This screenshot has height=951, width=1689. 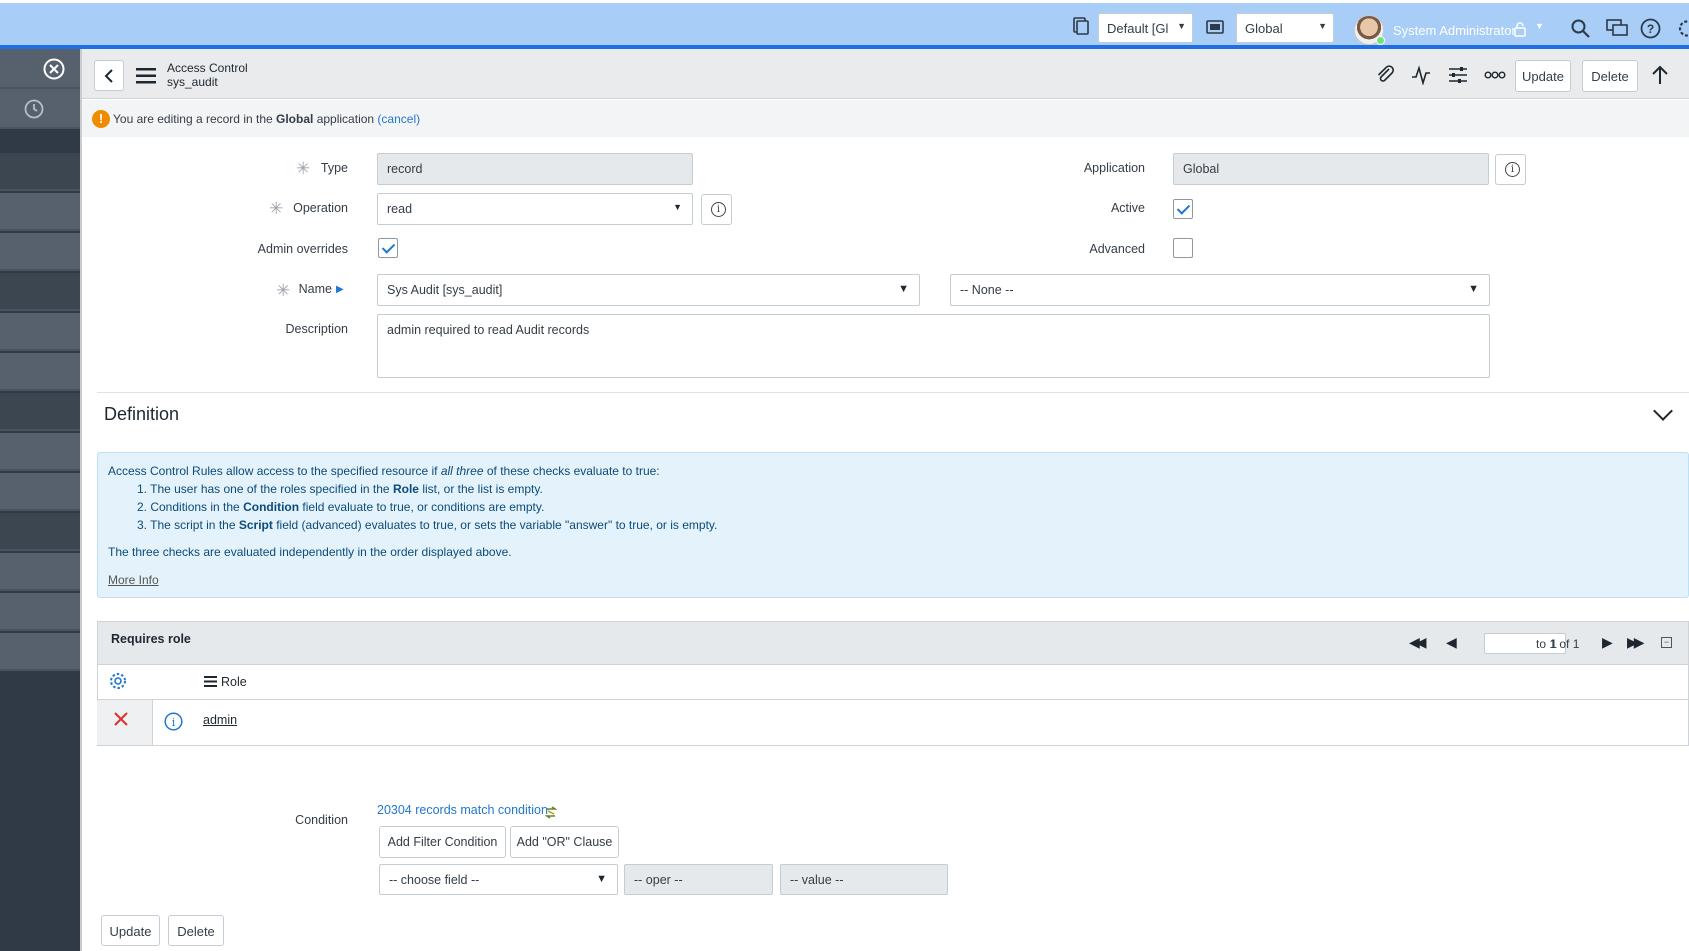 What do you see at coordinates (234, 682) in the screenshot?
I see `role-column-header: Role` at bounding box center [234, 682].